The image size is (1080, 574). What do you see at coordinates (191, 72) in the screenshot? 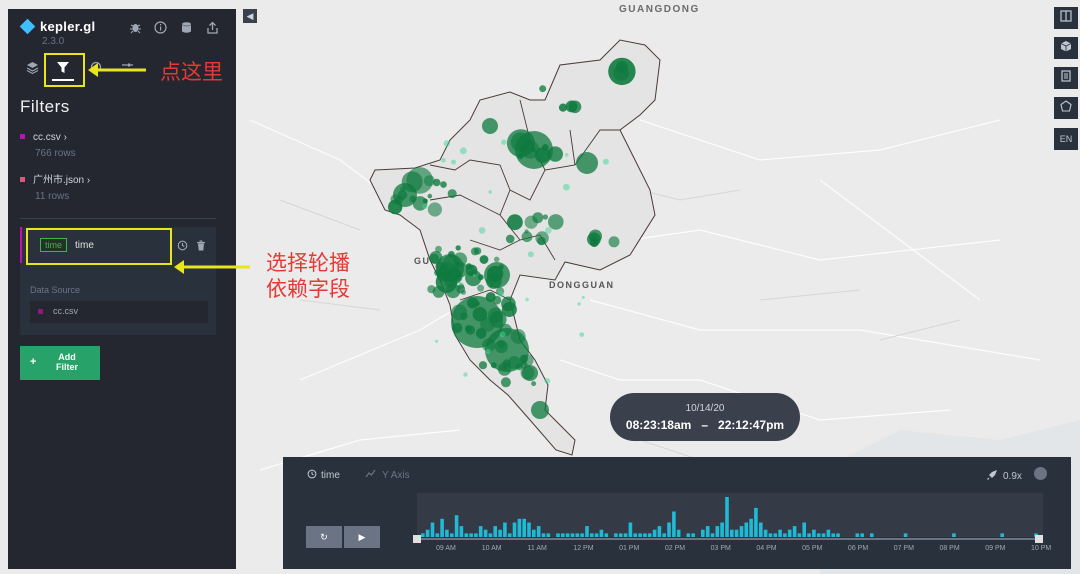
I see `annotation-tab-hint: 点这里` at bounding box center [191, 72].